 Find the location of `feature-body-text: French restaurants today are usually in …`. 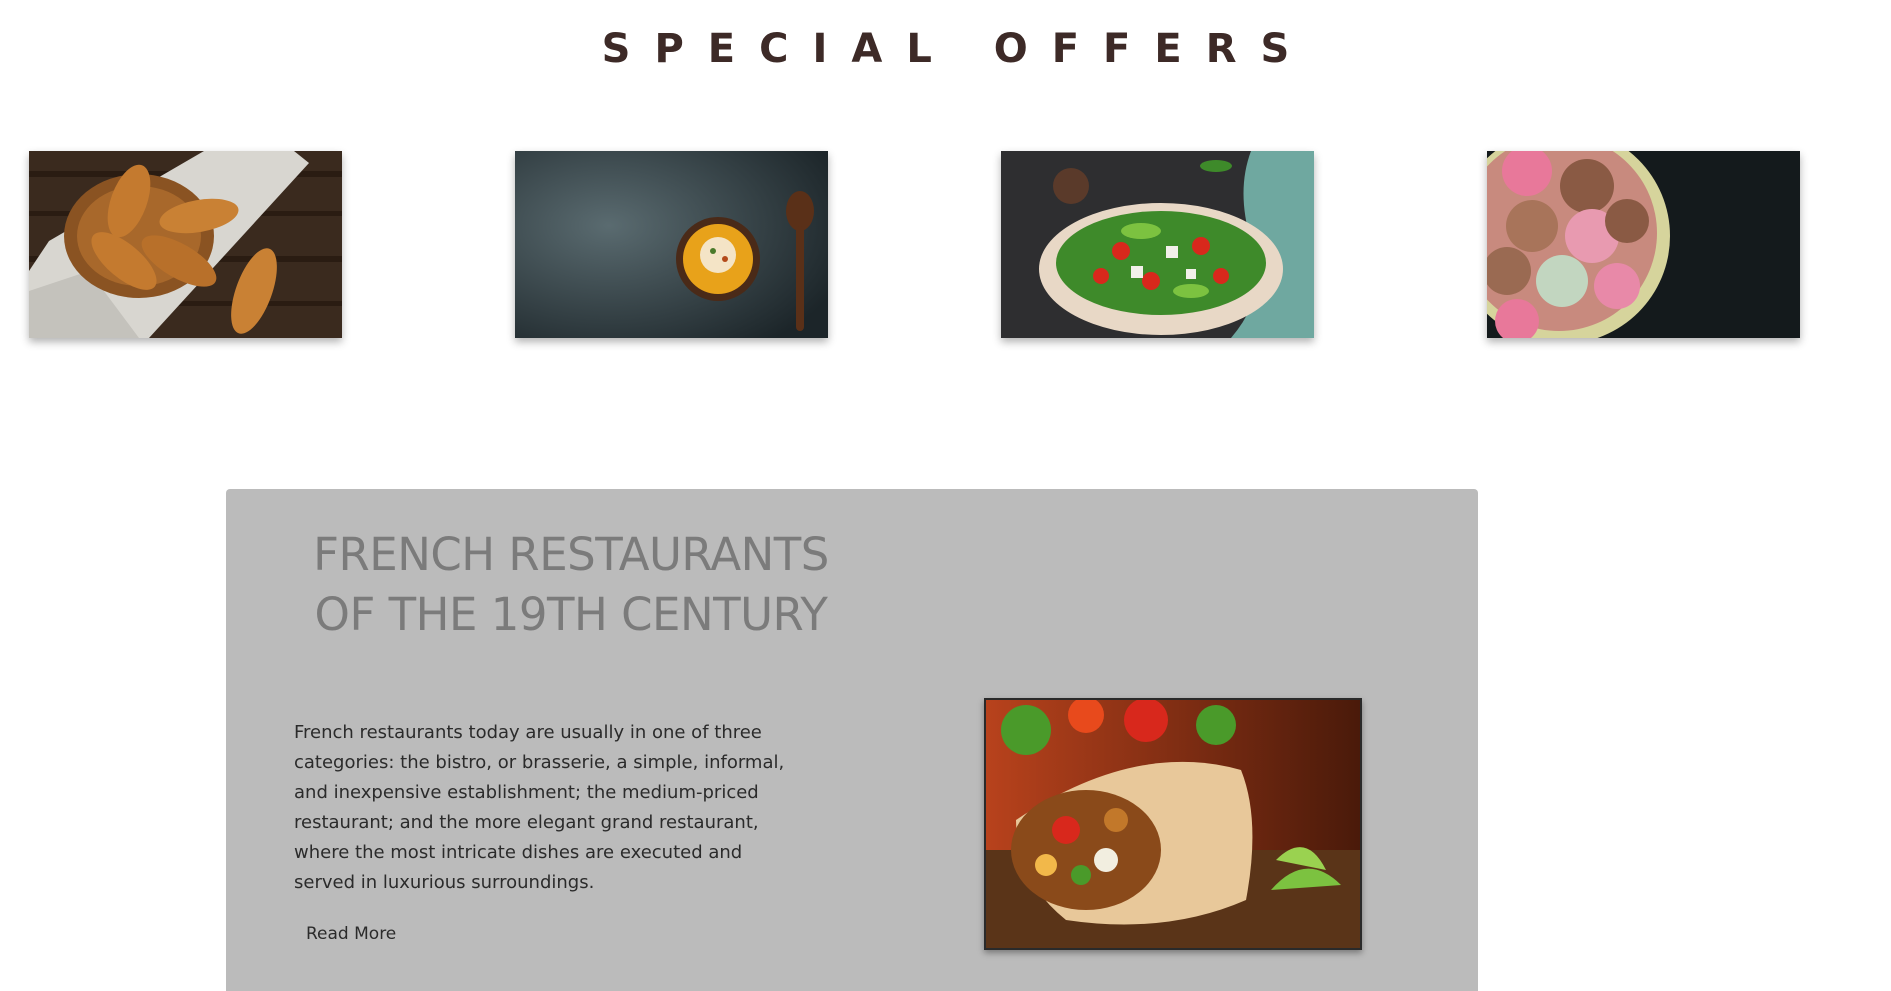

feature-body-text: French restaurants today are usually in … is located at coordinates (539, 807).